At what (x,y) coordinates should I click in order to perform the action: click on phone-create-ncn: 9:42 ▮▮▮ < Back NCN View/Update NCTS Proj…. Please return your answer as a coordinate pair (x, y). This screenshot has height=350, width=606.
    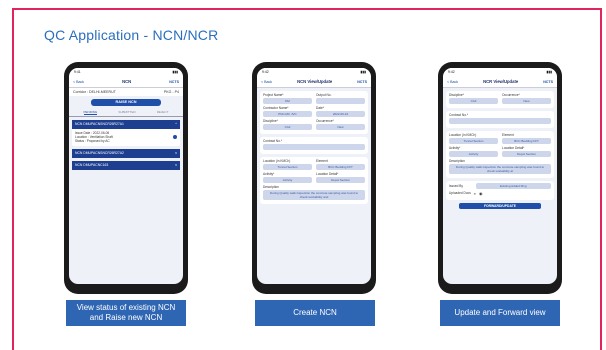
    Looking at the image, I should click on (314, 178).